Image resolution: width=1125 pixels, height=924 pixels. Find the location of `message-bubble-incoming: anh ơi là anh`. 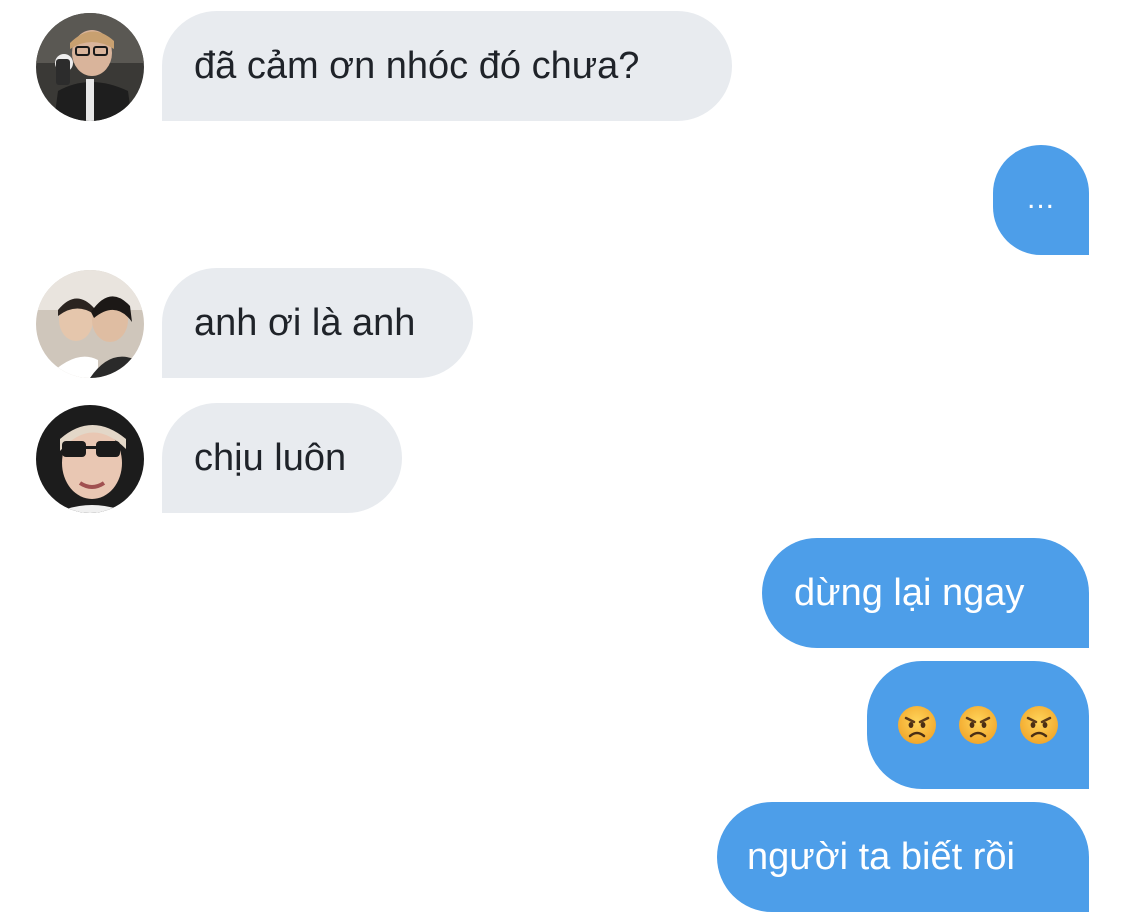

message-bubble-incoming: anh ơi là anh is located at coordinates (317, 323).